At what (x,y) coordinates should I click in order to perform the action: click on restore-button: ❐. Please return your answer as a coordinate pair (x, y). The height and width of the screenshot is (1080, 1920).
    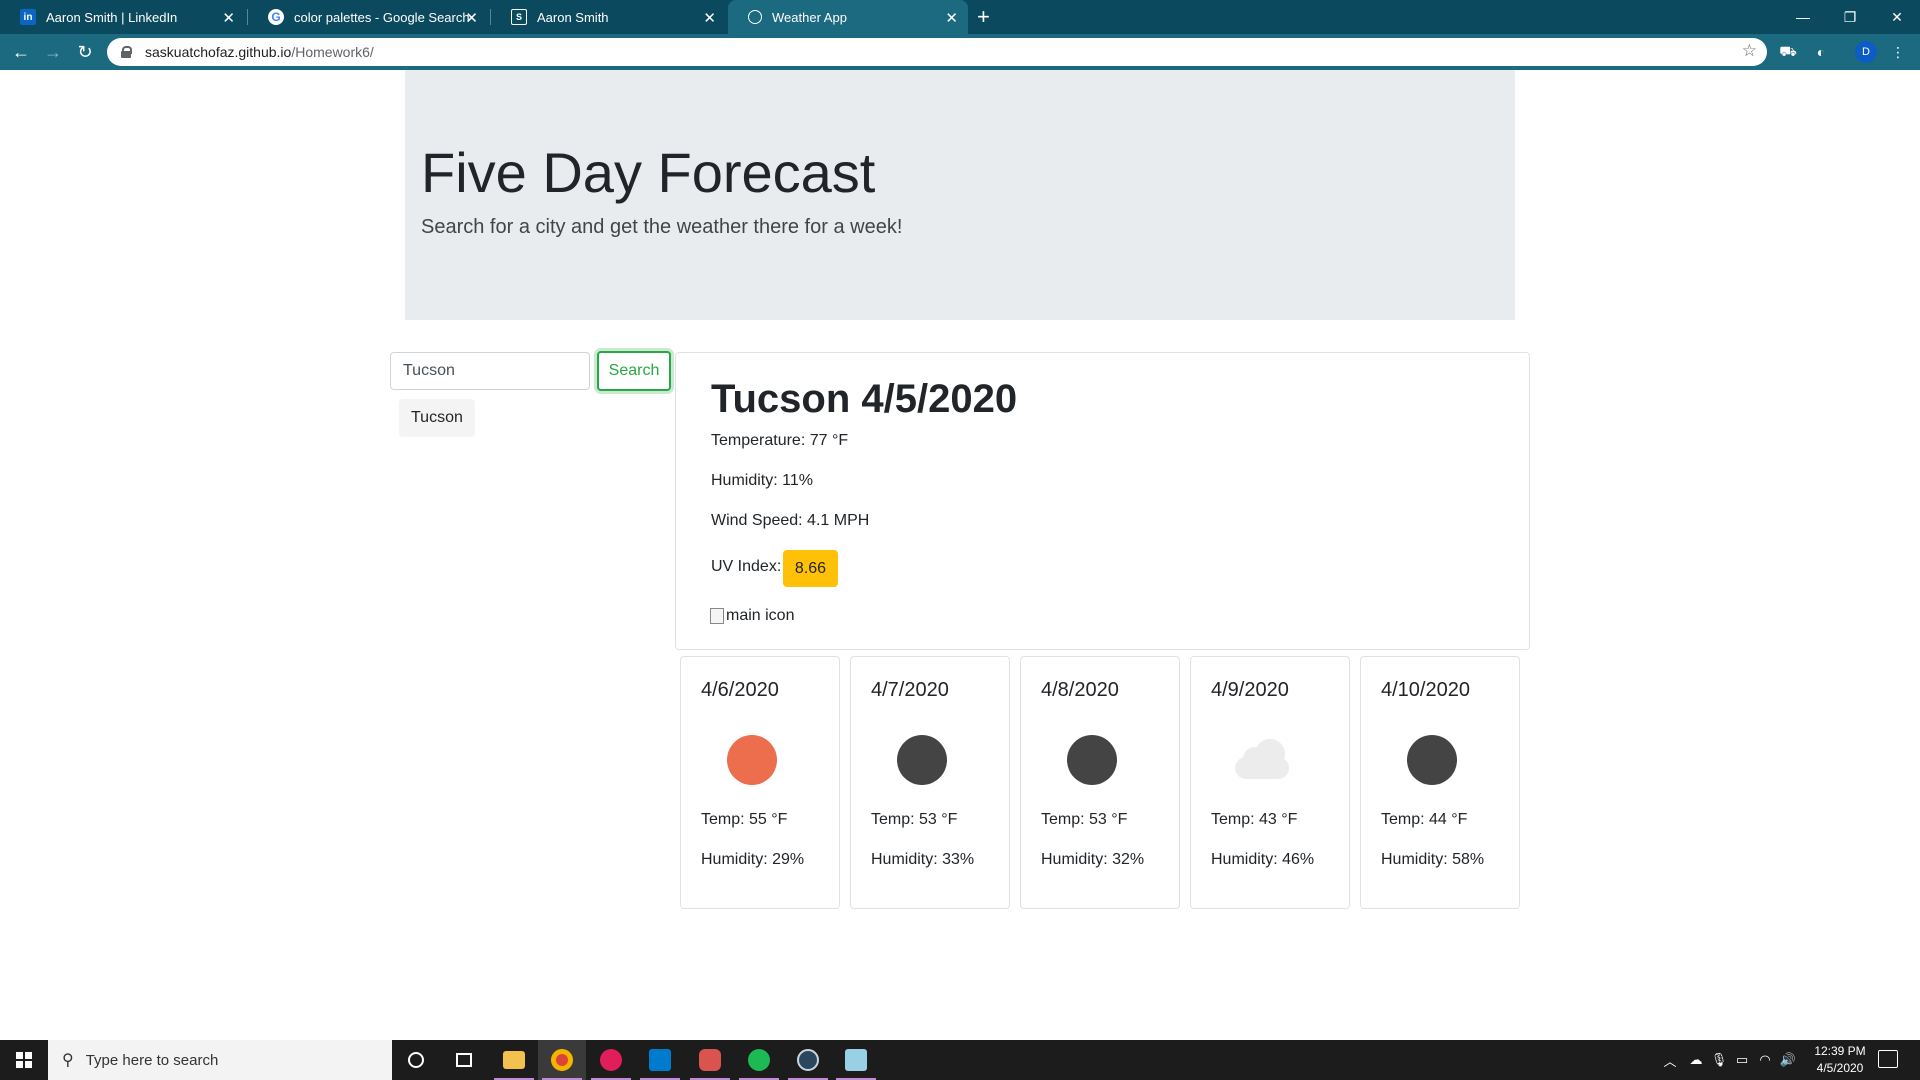
    Looking at the image, I should click on (1850, 17).